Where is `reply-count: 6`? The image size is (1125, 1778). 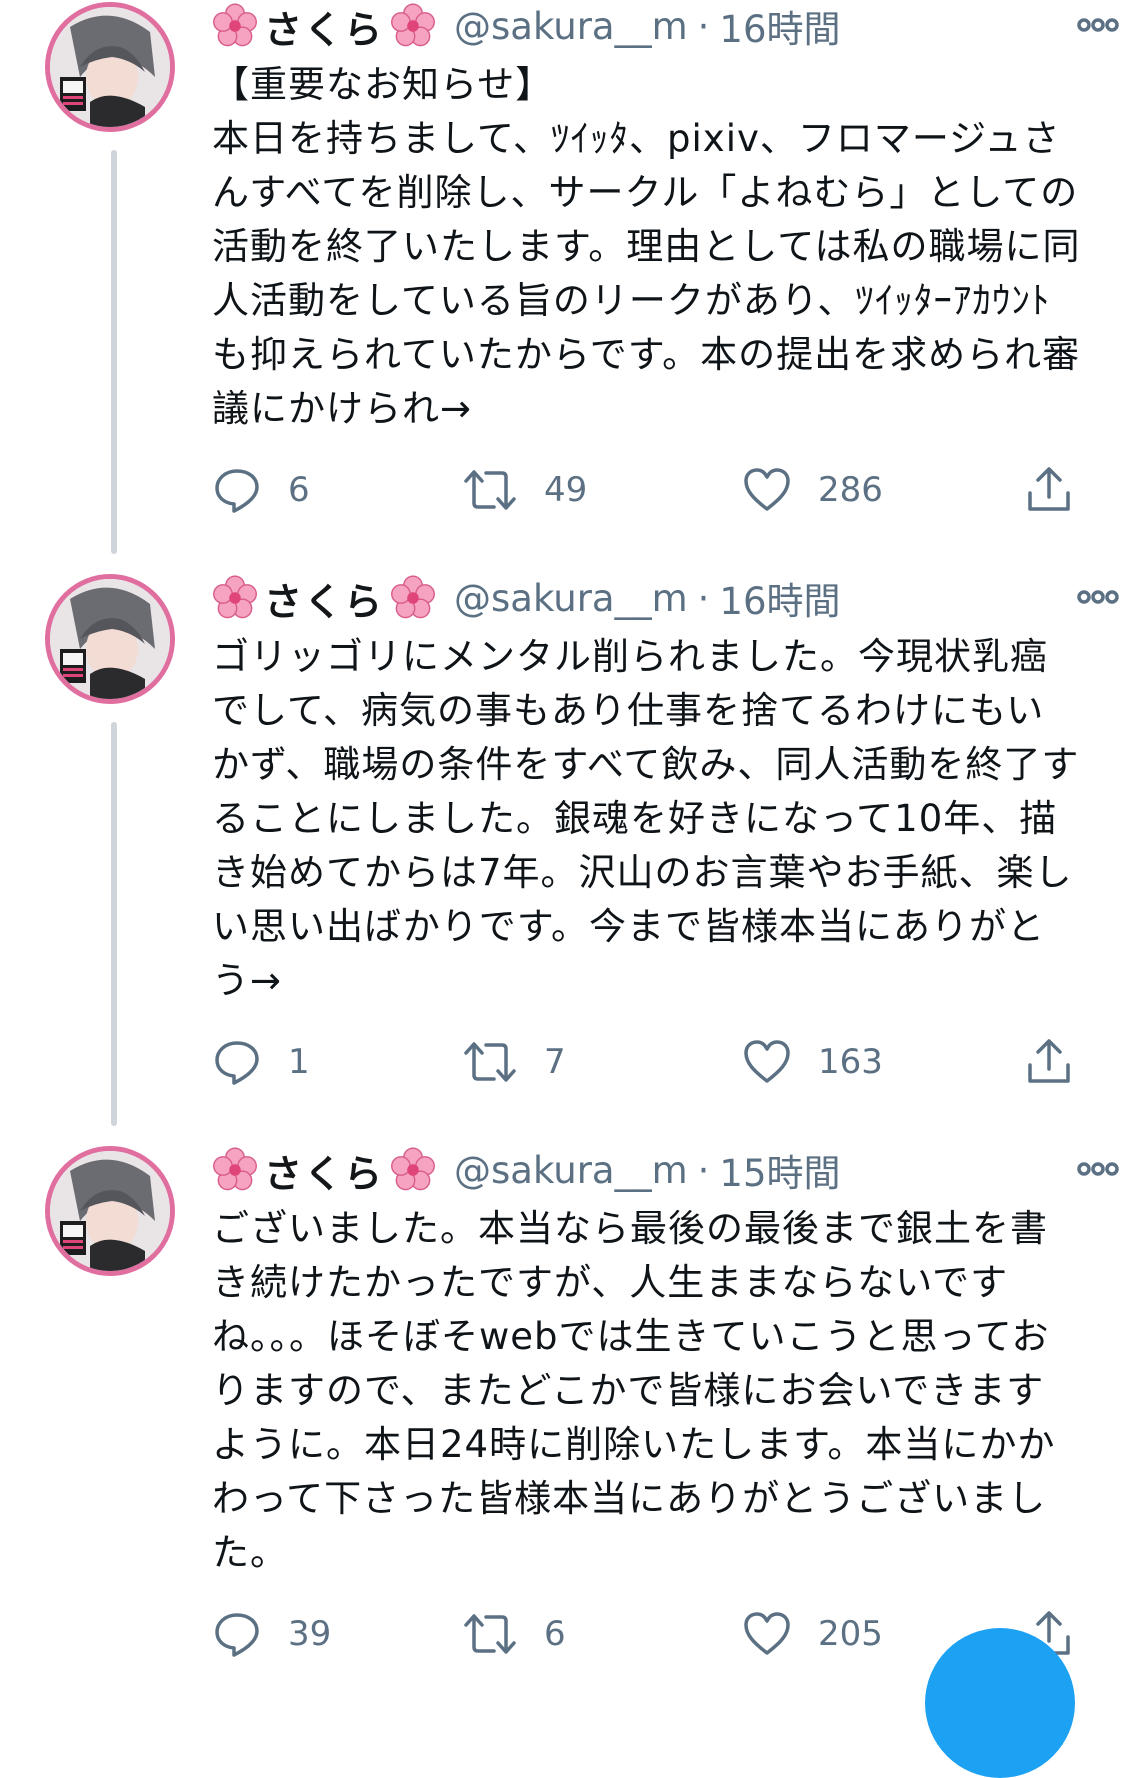 reply-count: 6 is located at coordinates (299, 490).